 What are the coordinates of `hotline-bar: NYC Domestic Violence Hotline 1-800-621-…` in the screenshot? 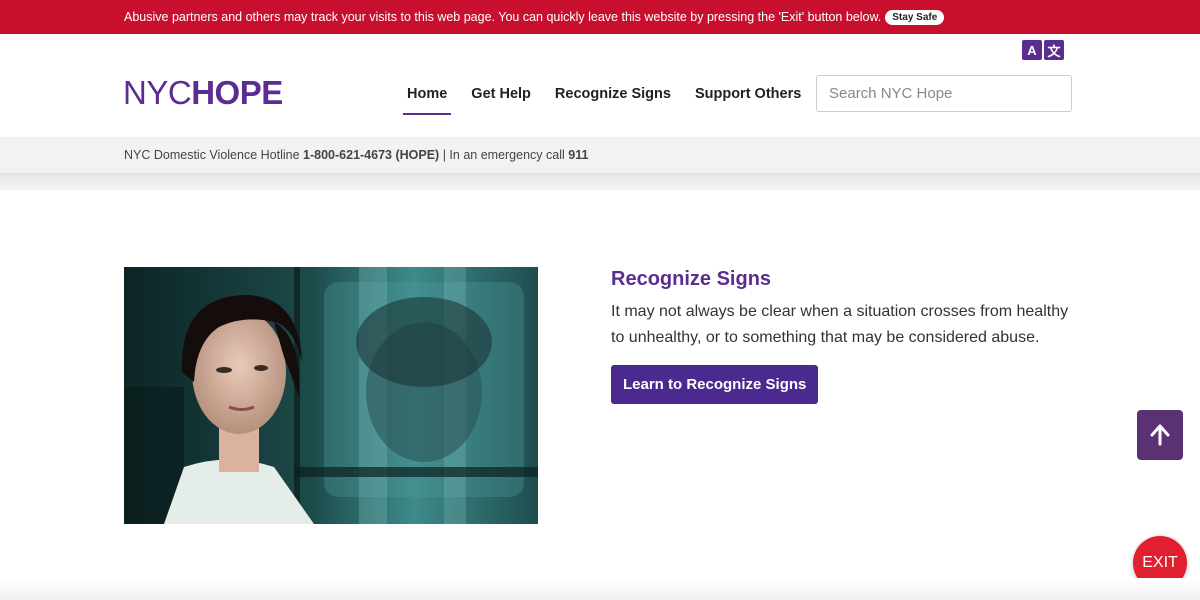 It's located at (600, 155).